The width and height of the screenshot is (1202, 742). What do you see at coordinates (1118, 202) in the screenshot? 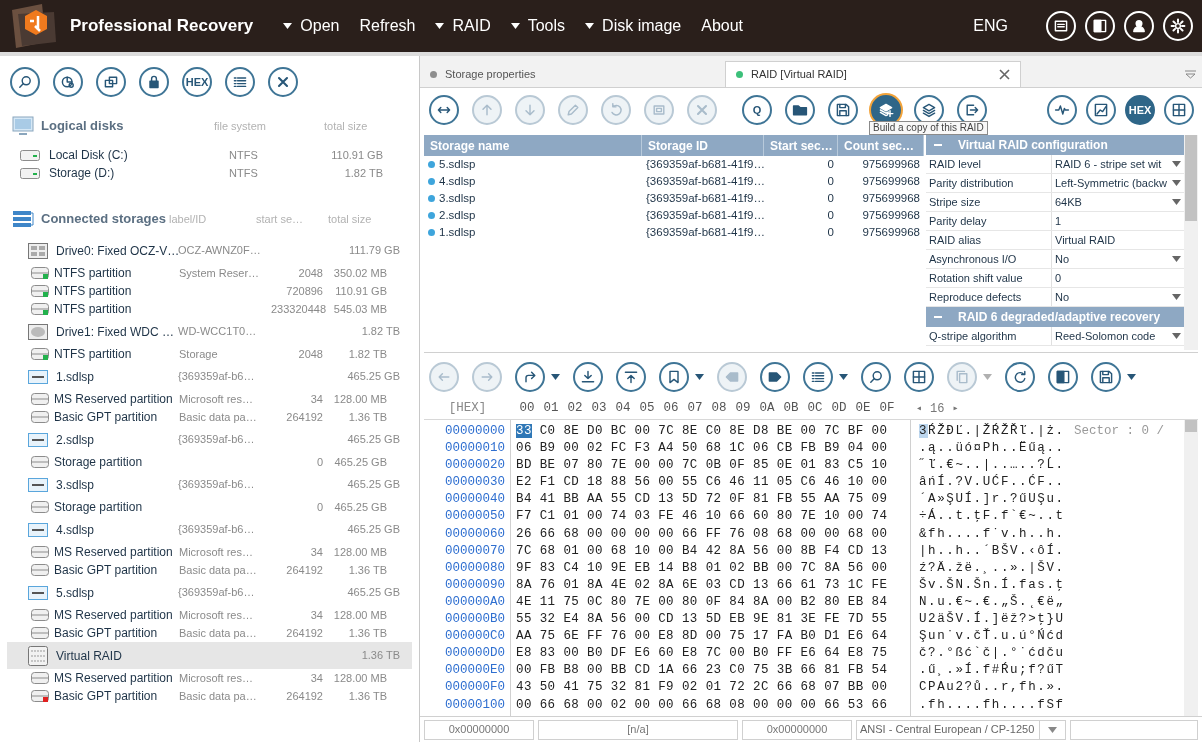
I see `property-value: 64KB` at bounding box center [1118, 202].